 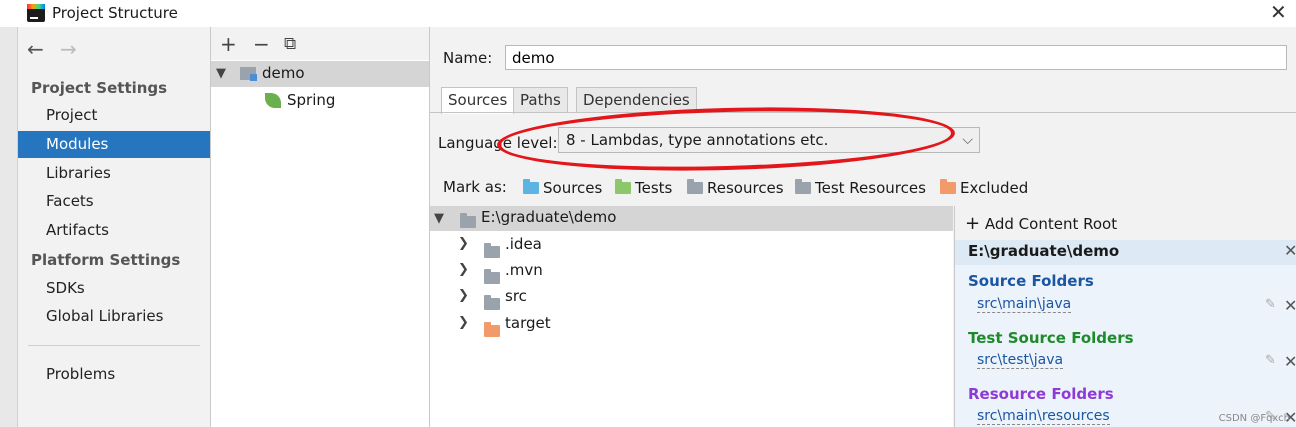 What do you see at coordinates (516, 296) in the screenshot?
I see `tree-item-label: src` at bounding box center [516, 296].